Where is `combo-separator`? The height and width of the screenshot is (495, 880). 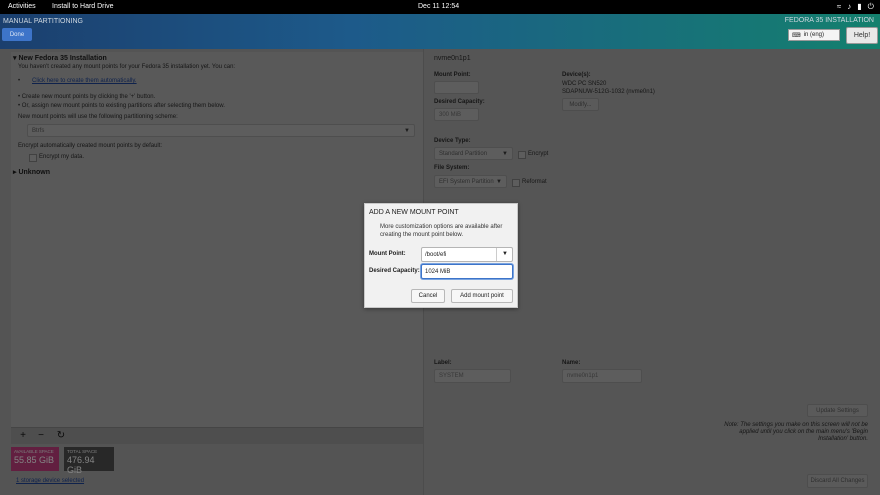
combo-separator is located at coordinates (496, 254).